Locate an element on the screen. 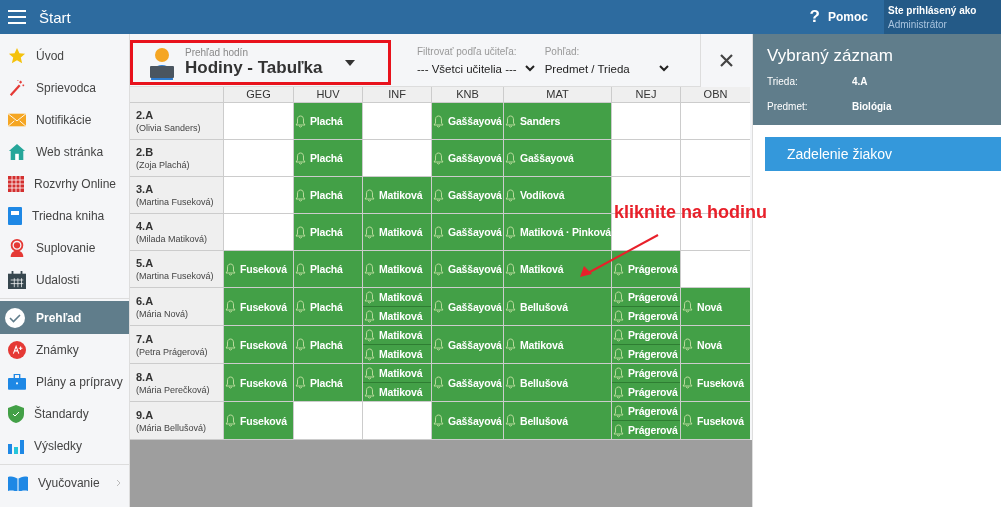 This screenshot has height=507, width=1001. sidebar-item: Plány a prípravy is located at coordinates (64, 382).